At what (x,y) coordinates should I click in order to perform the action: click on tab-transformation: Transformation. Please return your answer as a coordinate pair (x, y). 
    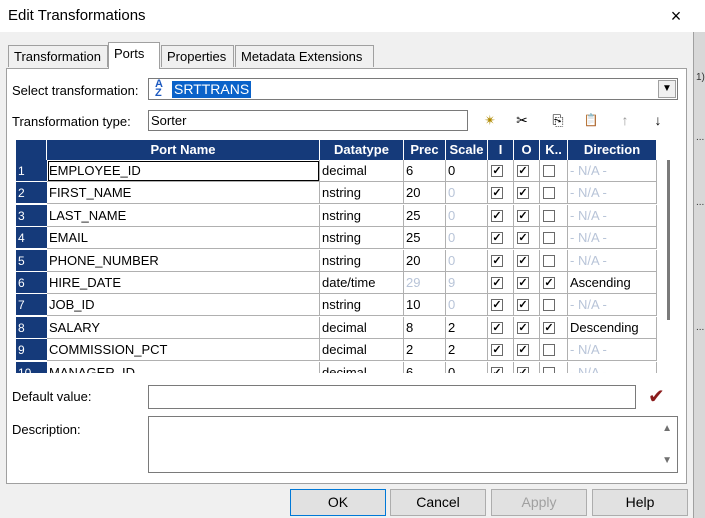
    Looking at the image, I should click on (58, 56).